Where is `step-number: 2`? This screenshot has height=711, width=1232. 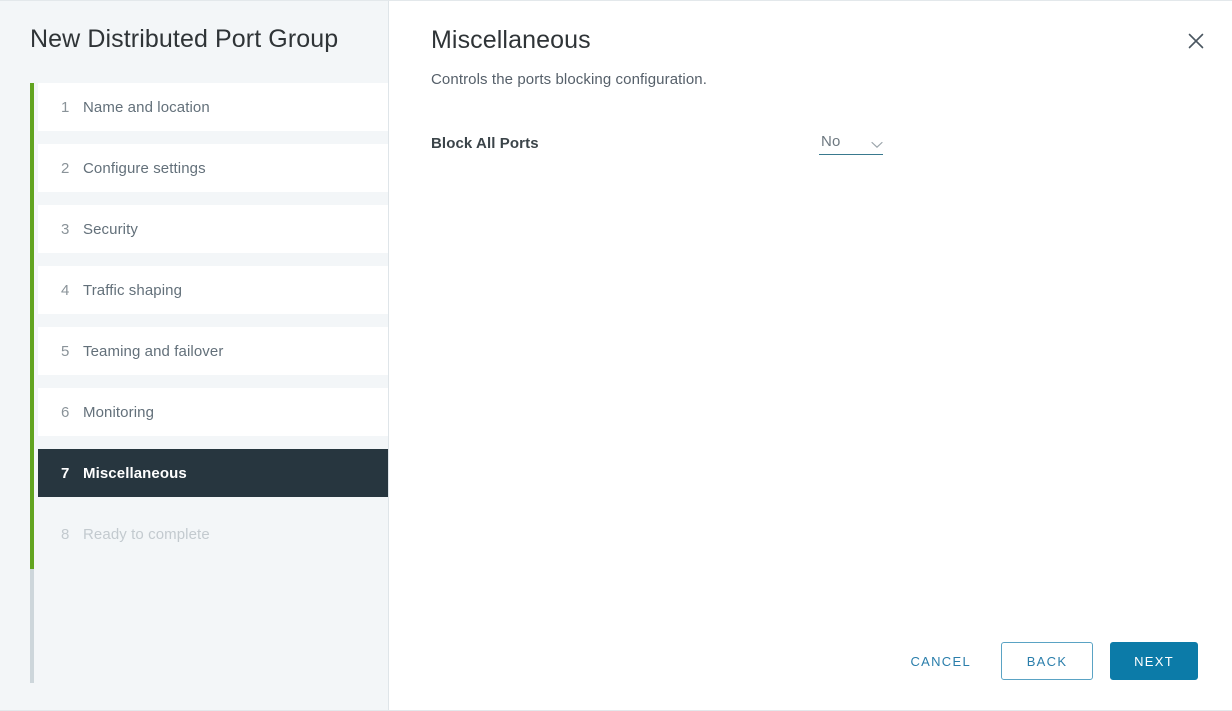
step-number: 2 is located at coordinates (65, 168).